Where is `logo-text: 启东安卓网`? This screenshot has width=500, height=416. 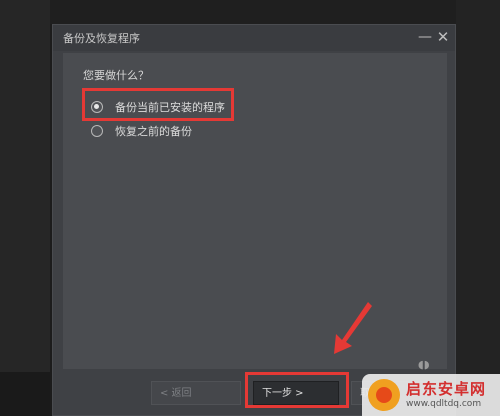 logo-text: 启东安卓网 is located at coordinates (446, 389).